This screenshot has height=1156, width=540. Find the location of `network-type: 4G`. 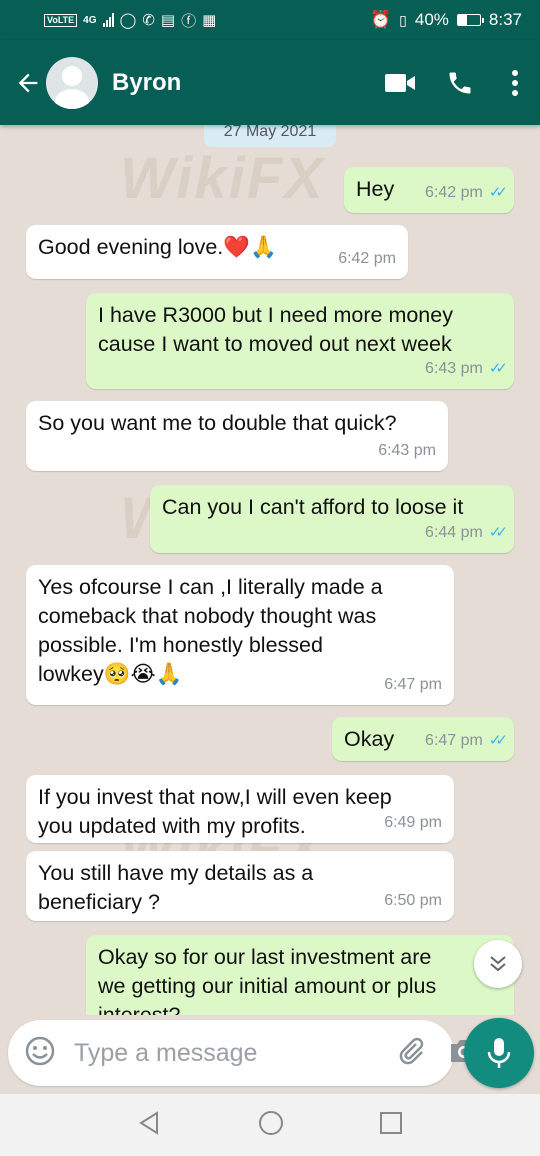

network-type: 4G is located at coordinates (90, 20).